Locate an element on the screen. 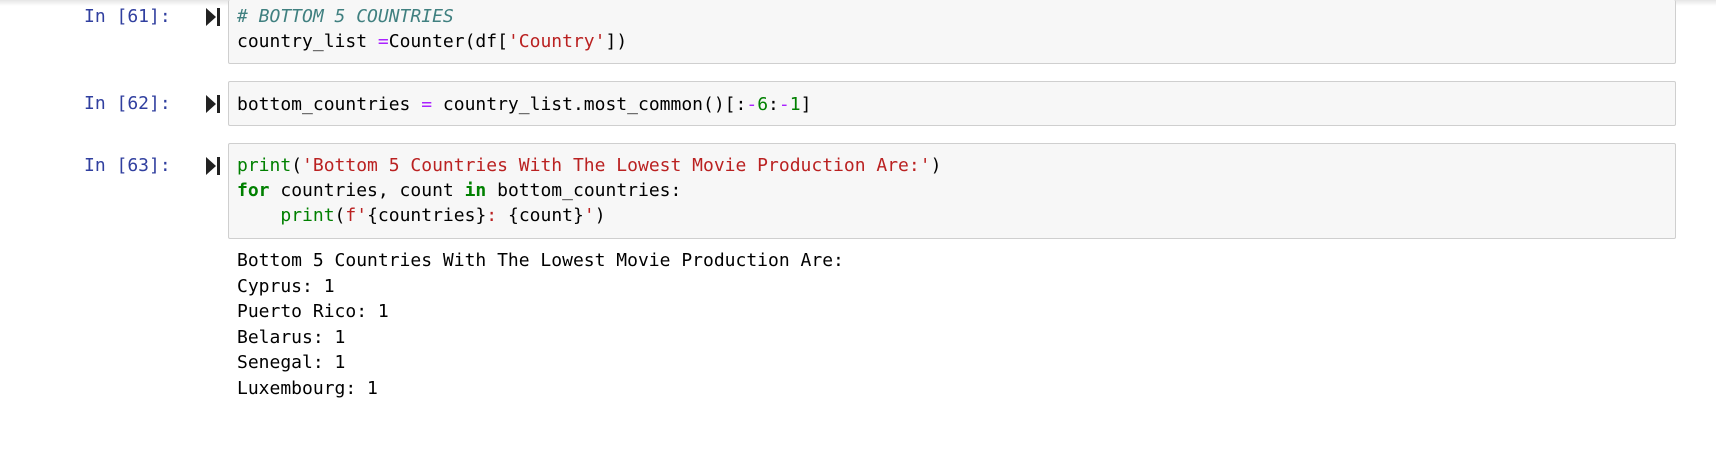 The height and width of the screenshot is (459, 1716). code-number: 1 is located at coordinates (795, 104).